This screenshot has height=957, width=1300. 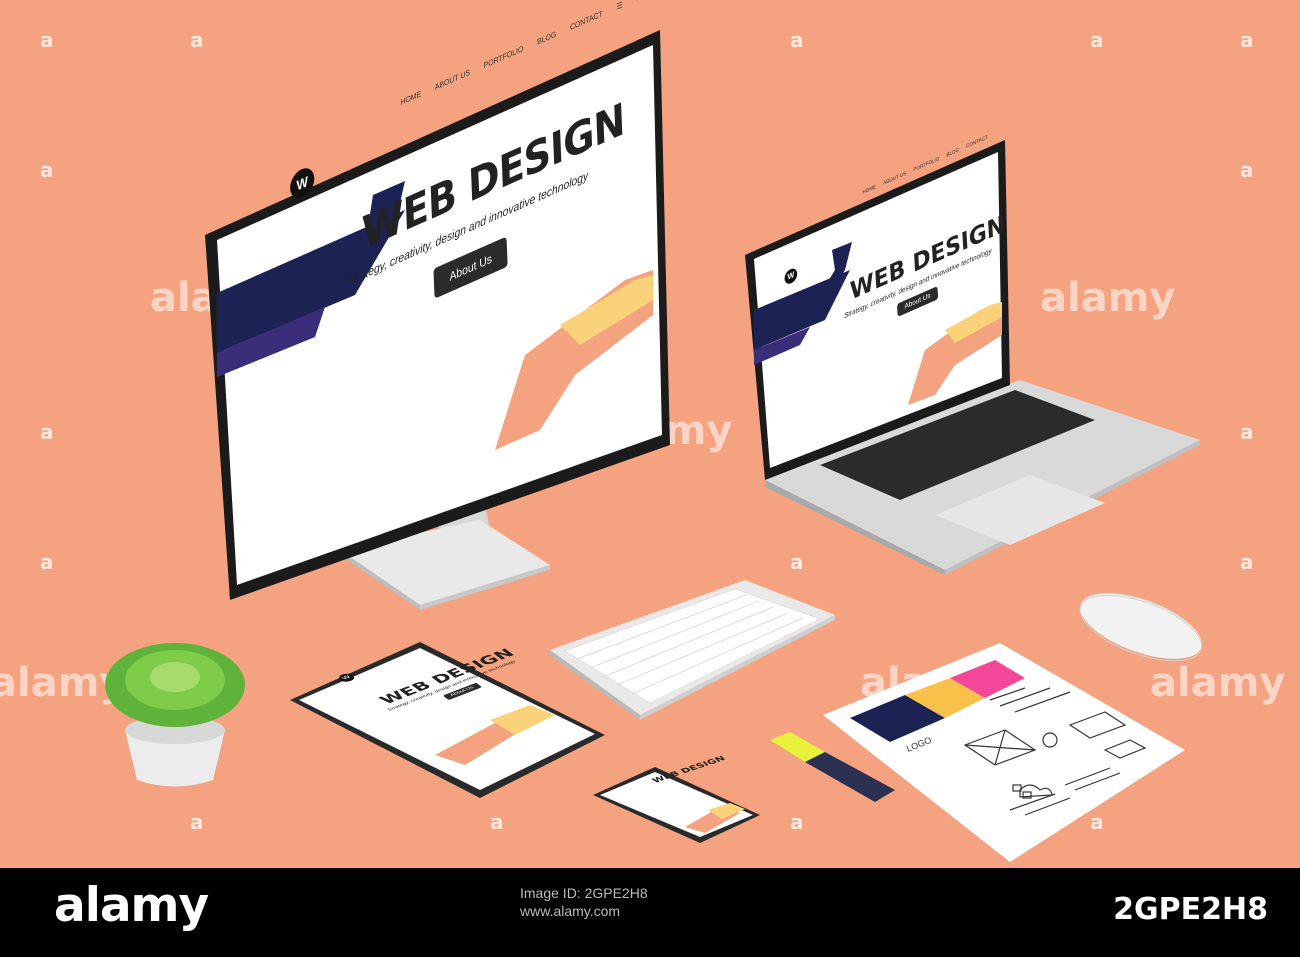 I want to click on laptop-nav-item: HOME, so click(x=869, y=190).